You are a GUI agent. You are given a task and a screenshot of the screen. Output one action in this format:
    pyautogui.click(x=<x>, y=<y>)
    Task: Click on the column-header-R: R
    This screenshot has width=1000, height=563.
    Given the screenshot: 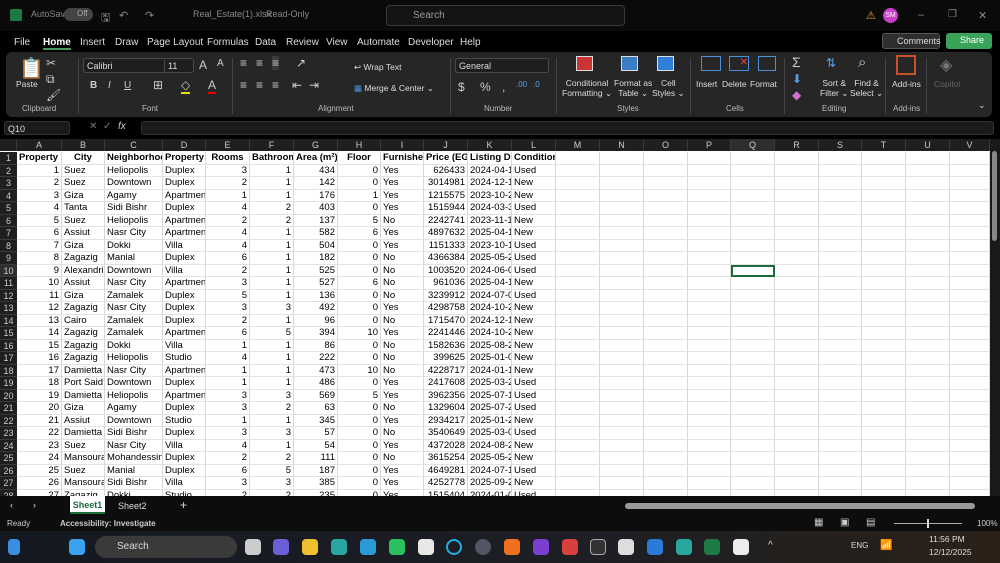 What is the action you would take?
    pyautogui.click(x=797, y=145)
    